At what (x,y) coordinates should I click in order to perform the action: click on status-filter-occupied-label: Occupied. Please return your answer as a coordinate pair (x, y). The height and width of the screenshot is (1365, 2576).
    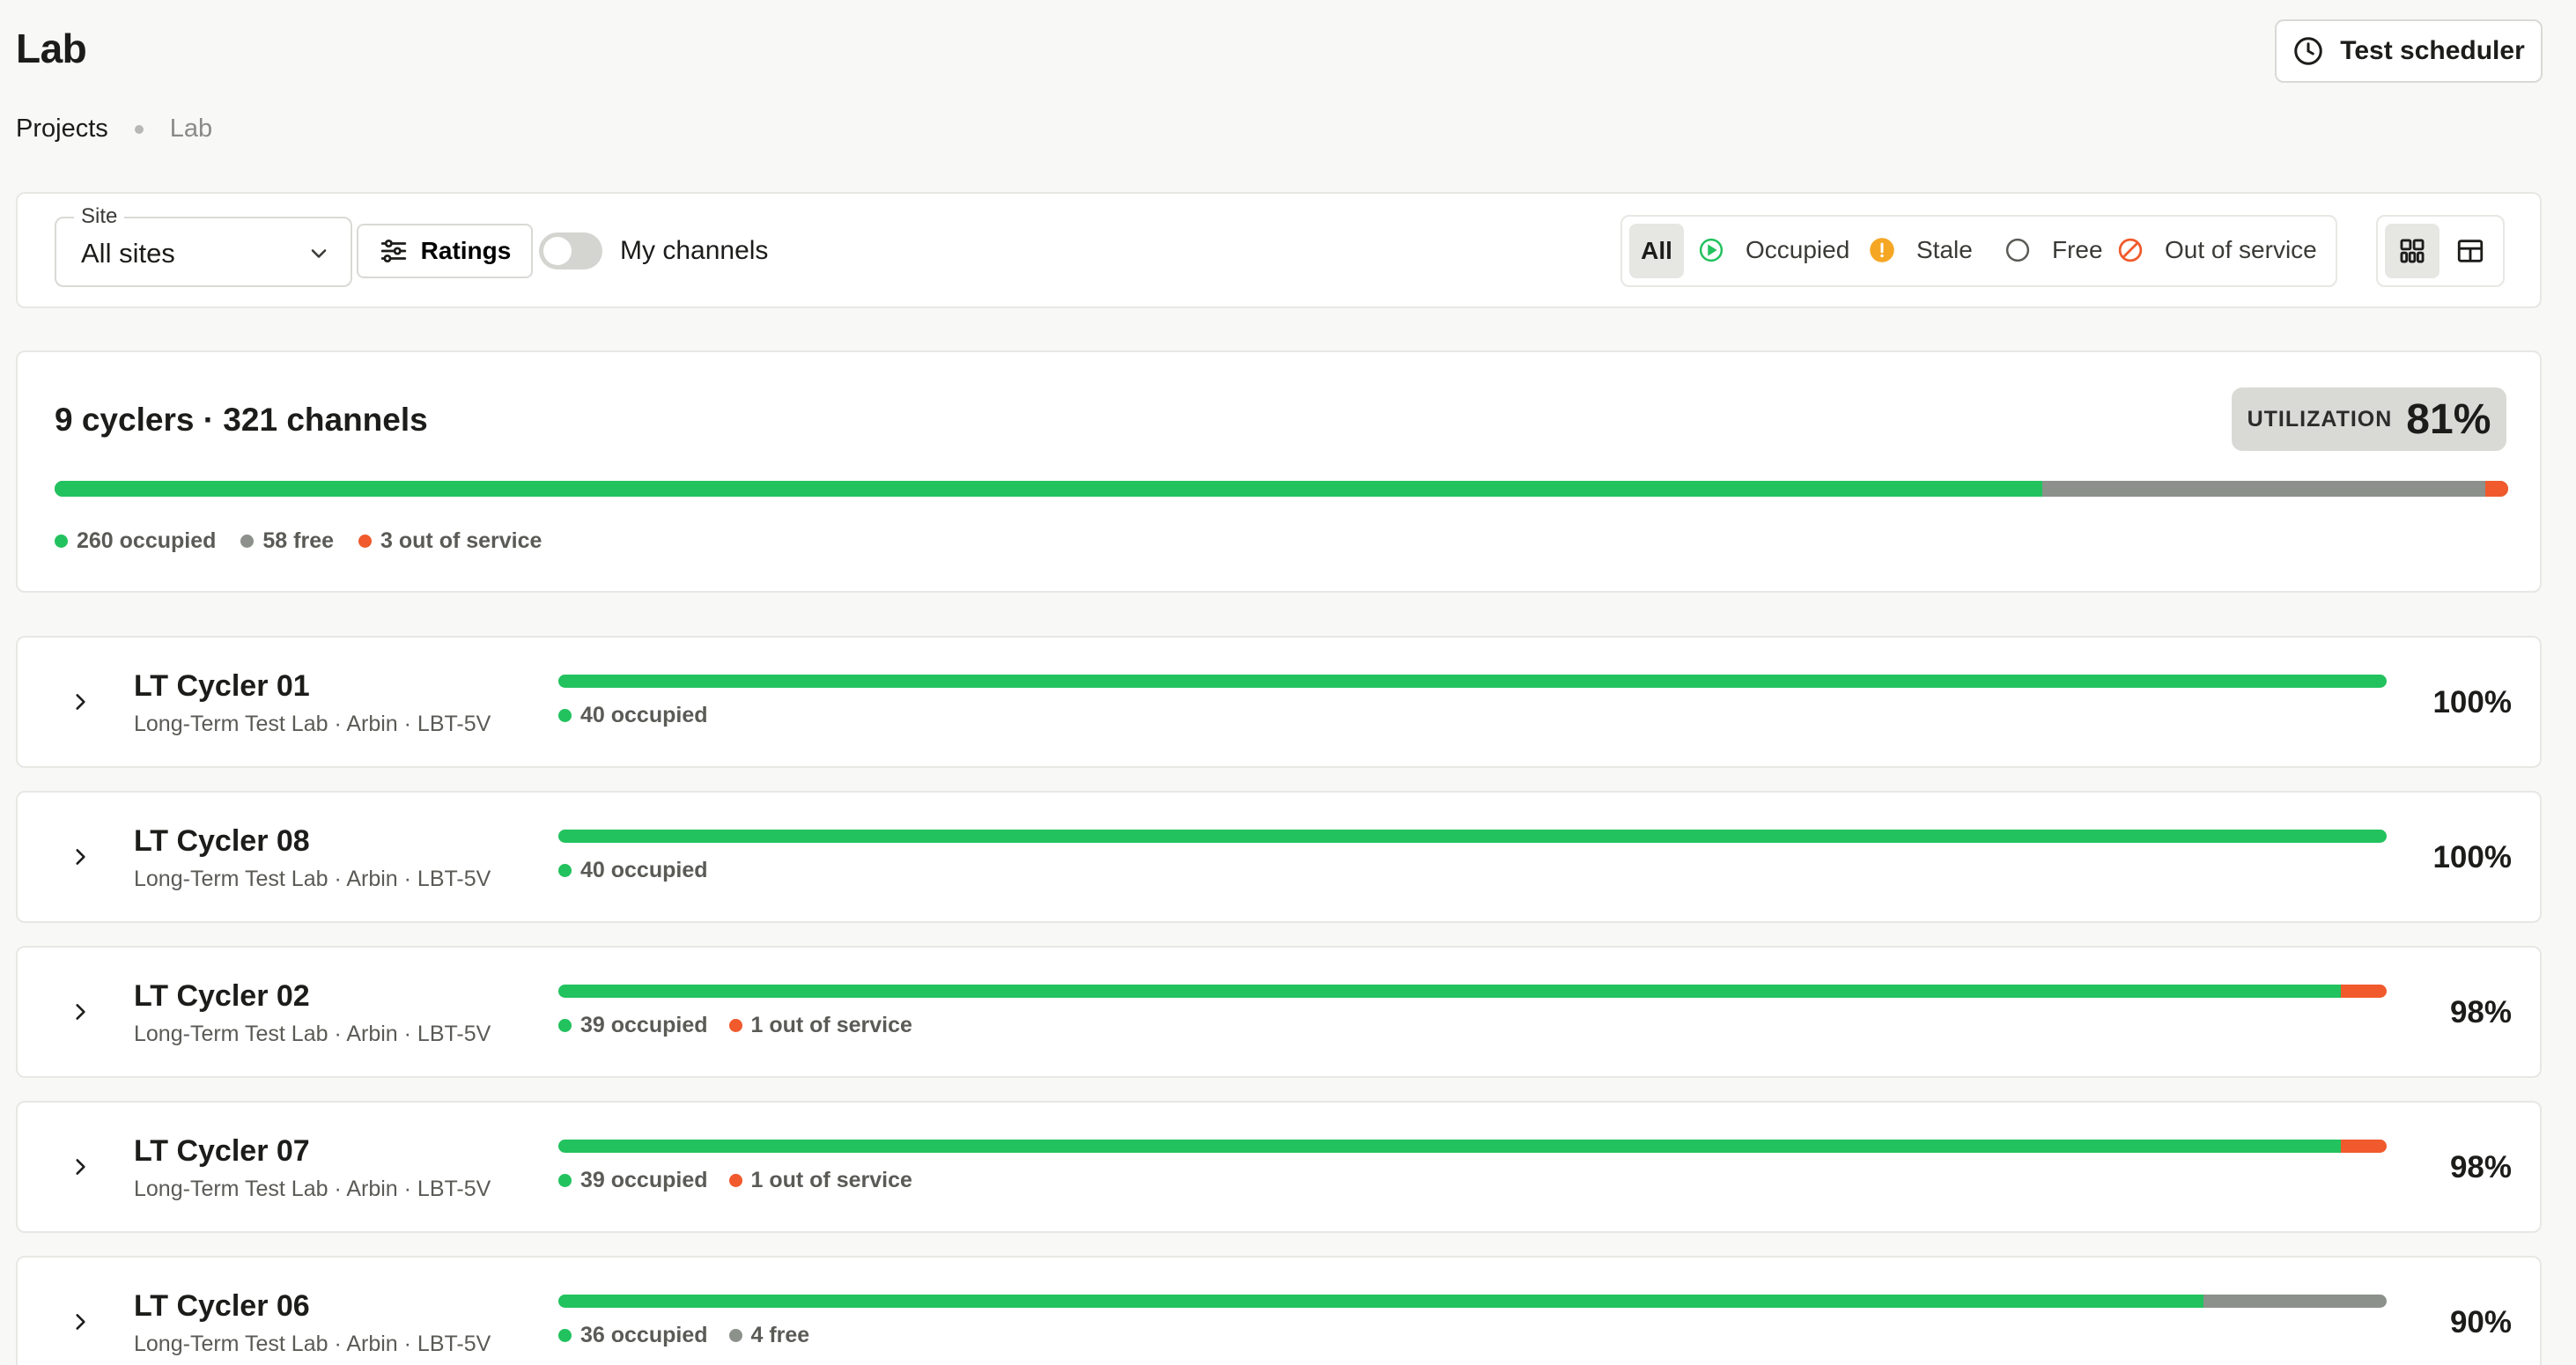
    Looking at the image, I should click on (1798, 249).